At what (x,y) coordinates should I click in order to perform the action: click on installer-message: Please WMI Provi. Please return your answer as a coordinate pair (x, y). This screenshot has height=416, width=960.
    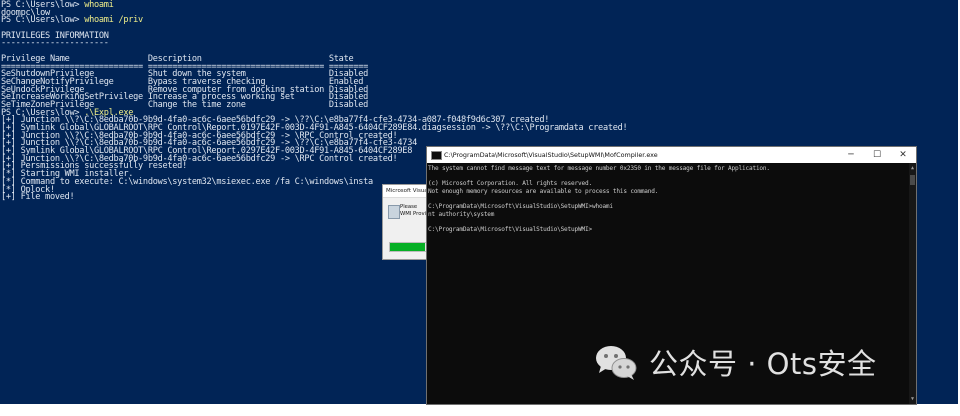
    Looking at the image, I should click on (413, 211).